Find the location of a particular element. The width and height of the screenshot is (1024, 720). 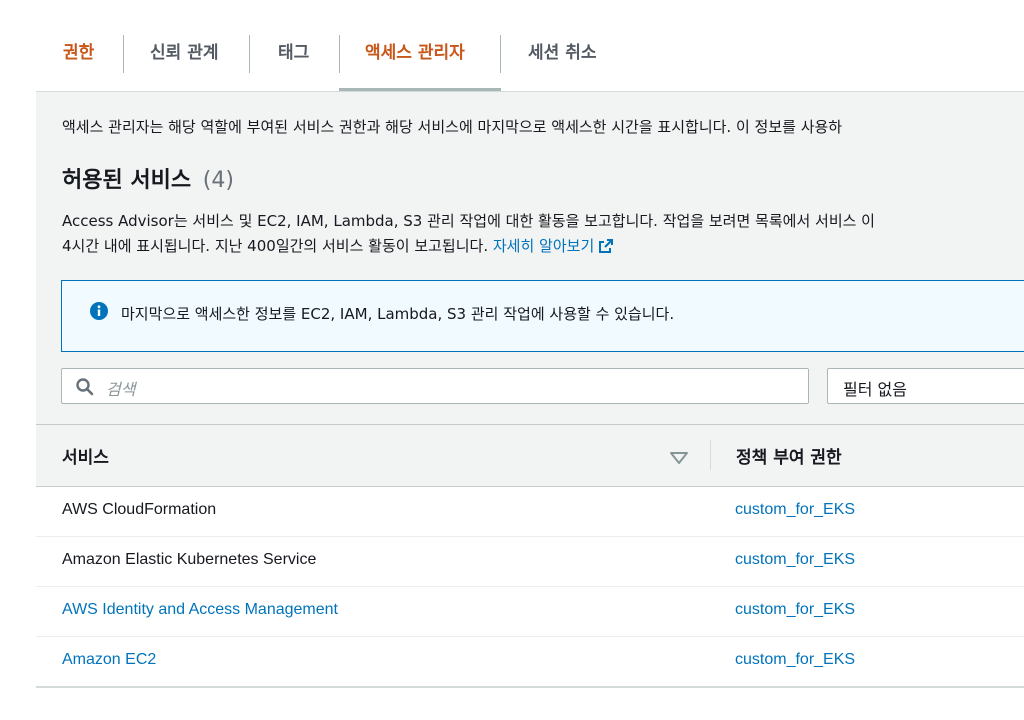

external-link-icon is located at coordinates (606, 249).